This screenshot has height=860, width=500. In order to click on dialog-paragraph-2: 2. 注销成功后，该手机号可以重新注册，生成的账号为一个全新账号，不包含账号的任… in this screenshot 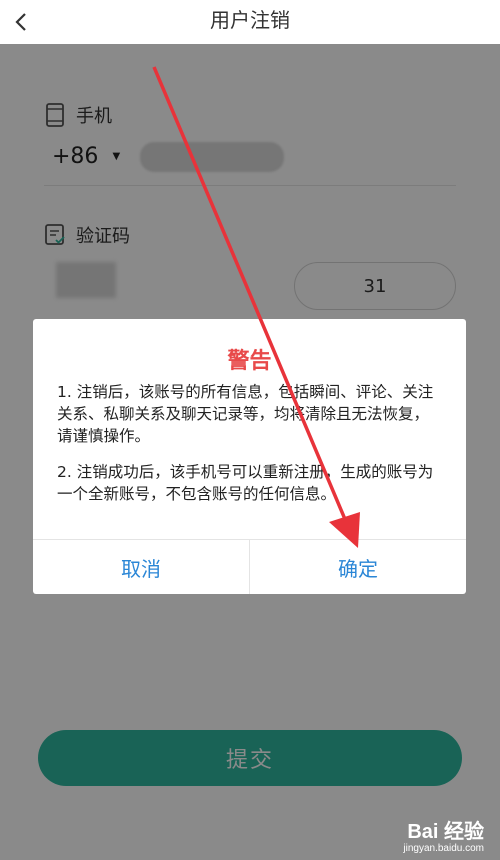, I will do `click(245, 483)`.